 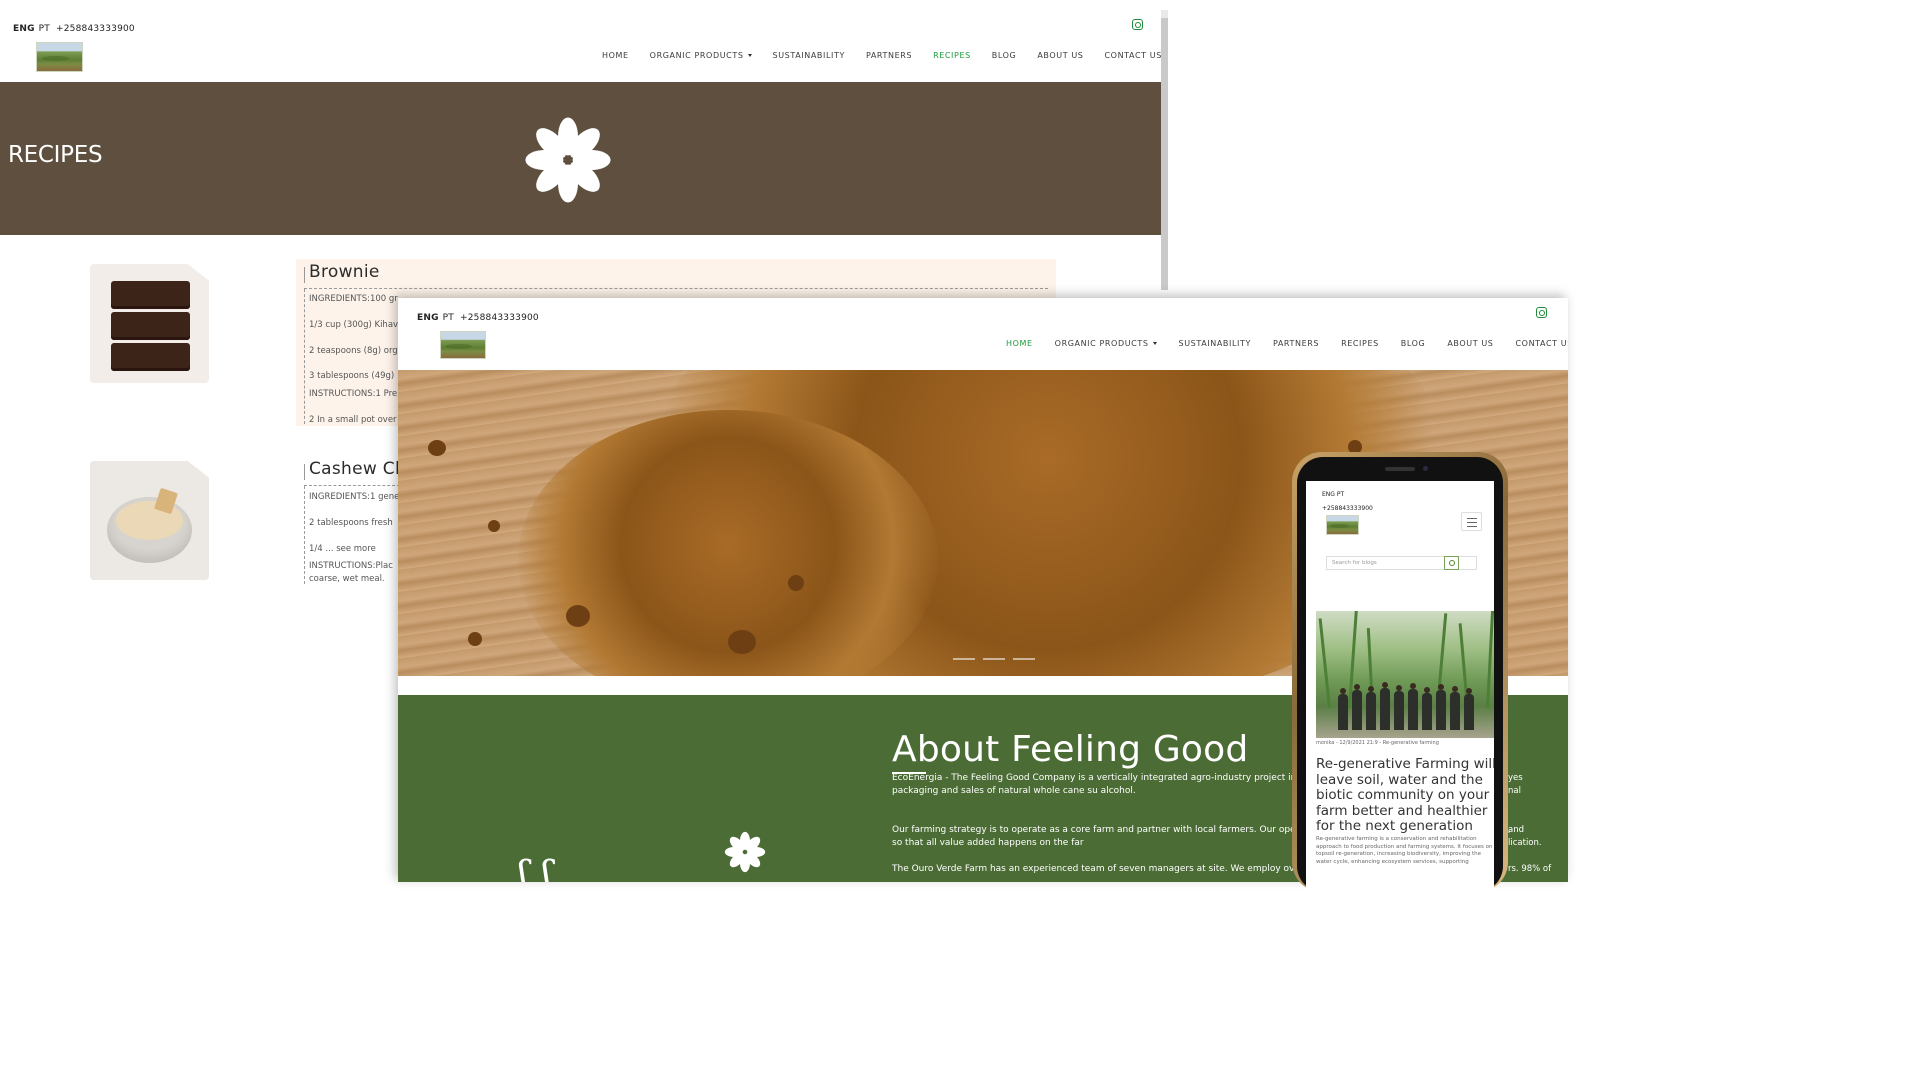 I want to click on about-text-fragment: rs. 98% of, so click(x=1530, y=869).